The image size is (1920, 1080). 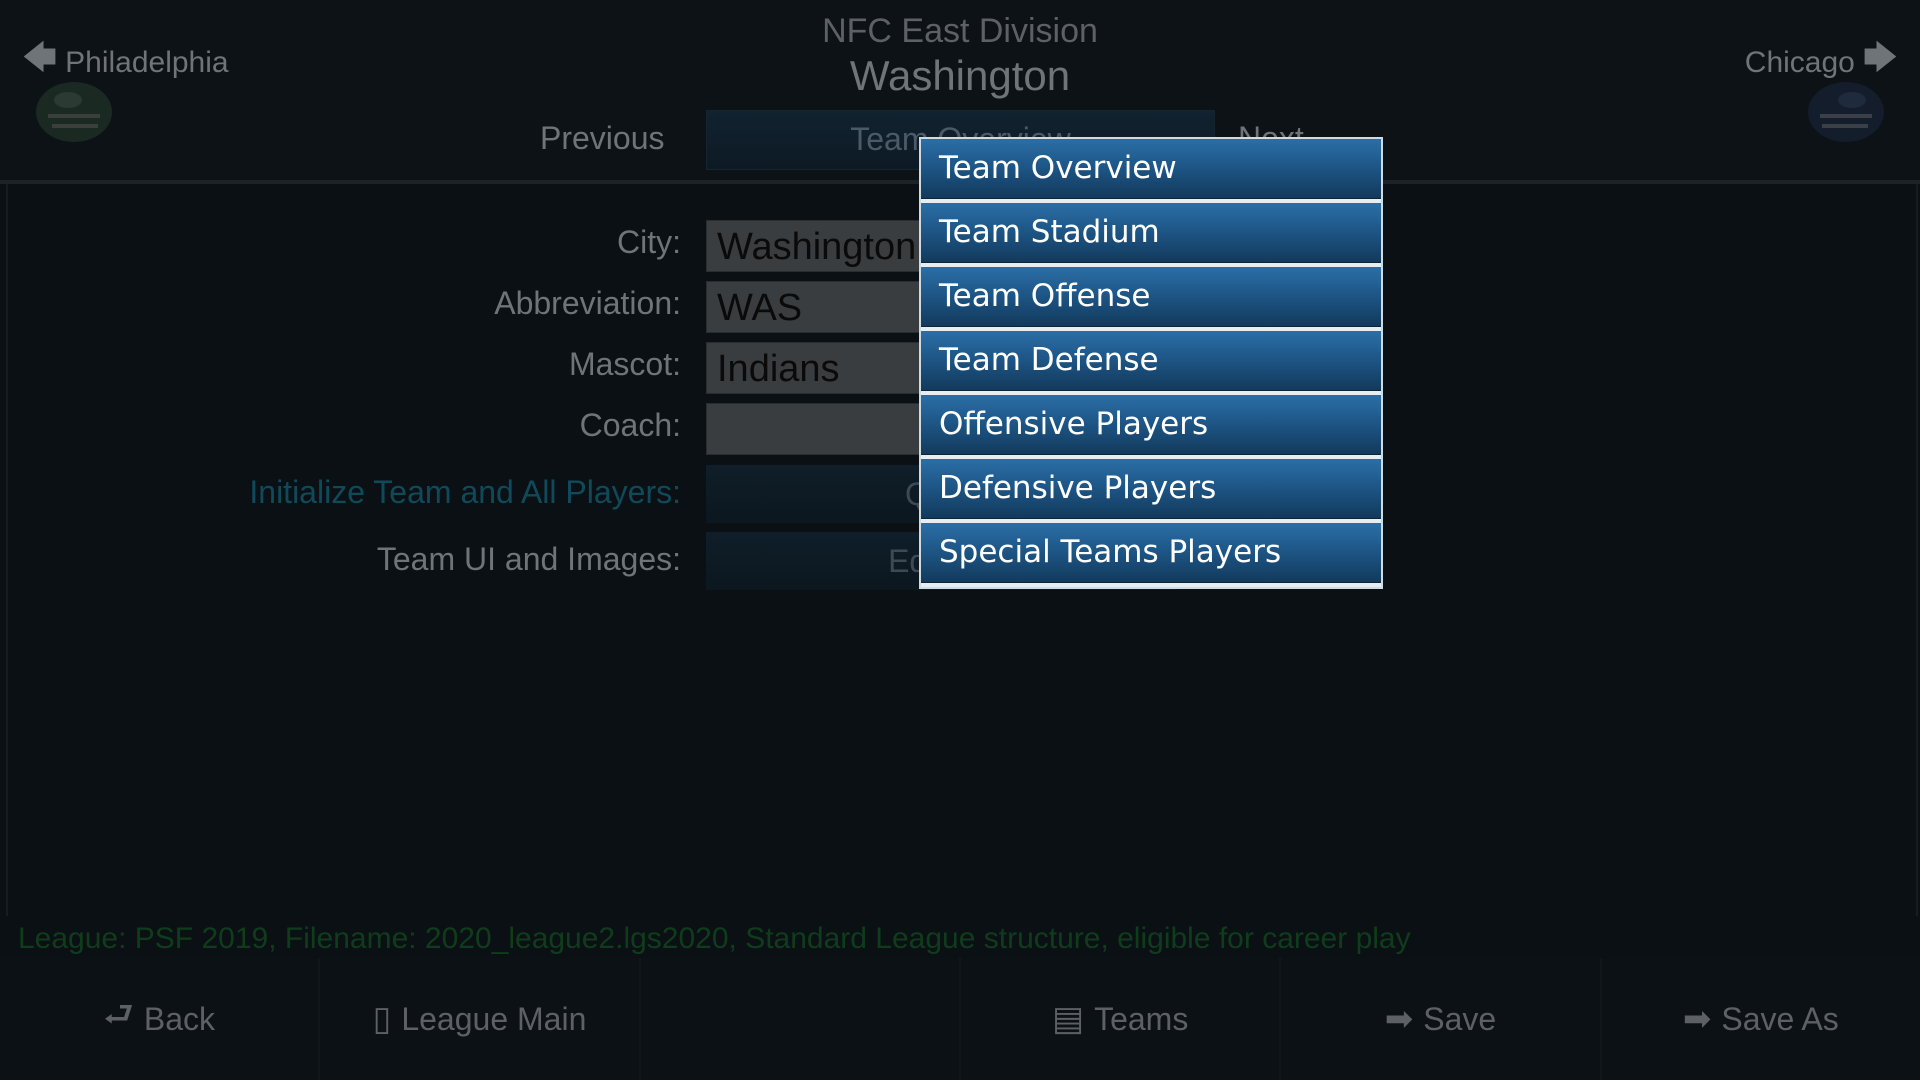 I want to click on back-button: ⮐ Back, so click(x=160, y=1019).